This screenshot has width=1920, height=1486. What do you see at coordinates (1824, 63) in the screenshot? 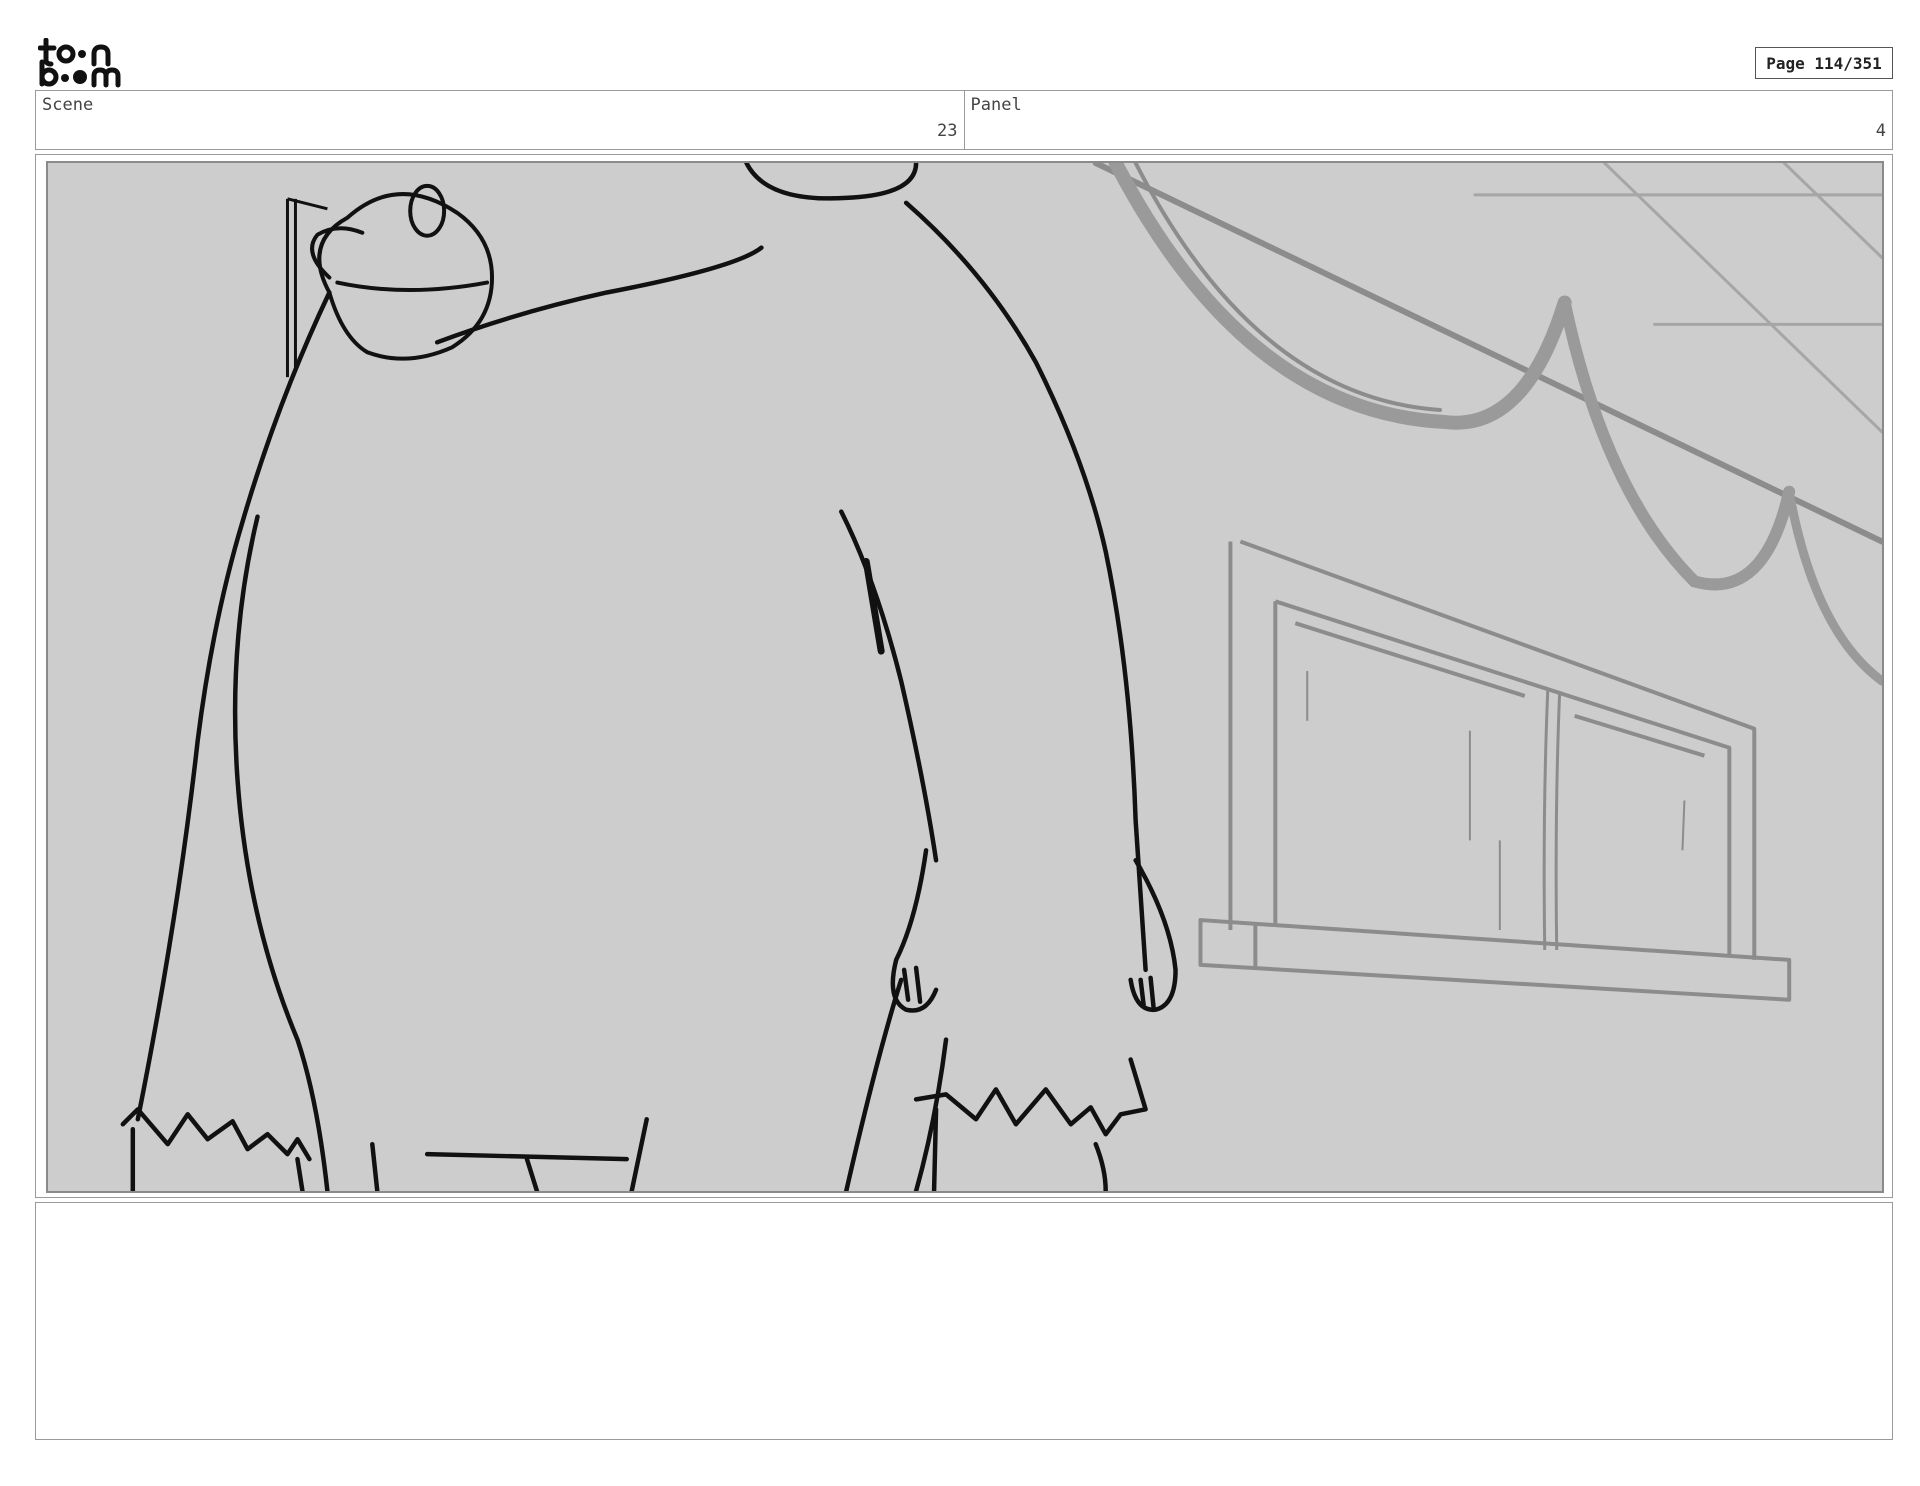
I see `page-number: Page 114/351` at bounding box center [1824, 63].